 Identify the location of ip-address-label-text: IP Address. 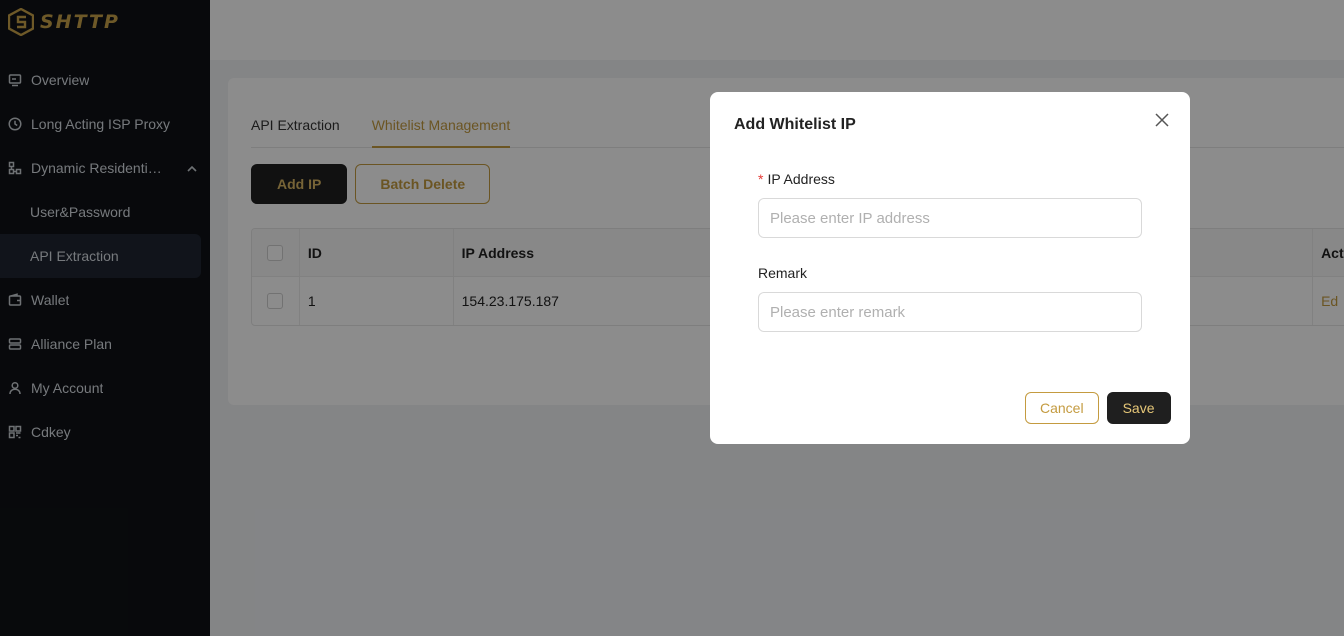
(801, 179).